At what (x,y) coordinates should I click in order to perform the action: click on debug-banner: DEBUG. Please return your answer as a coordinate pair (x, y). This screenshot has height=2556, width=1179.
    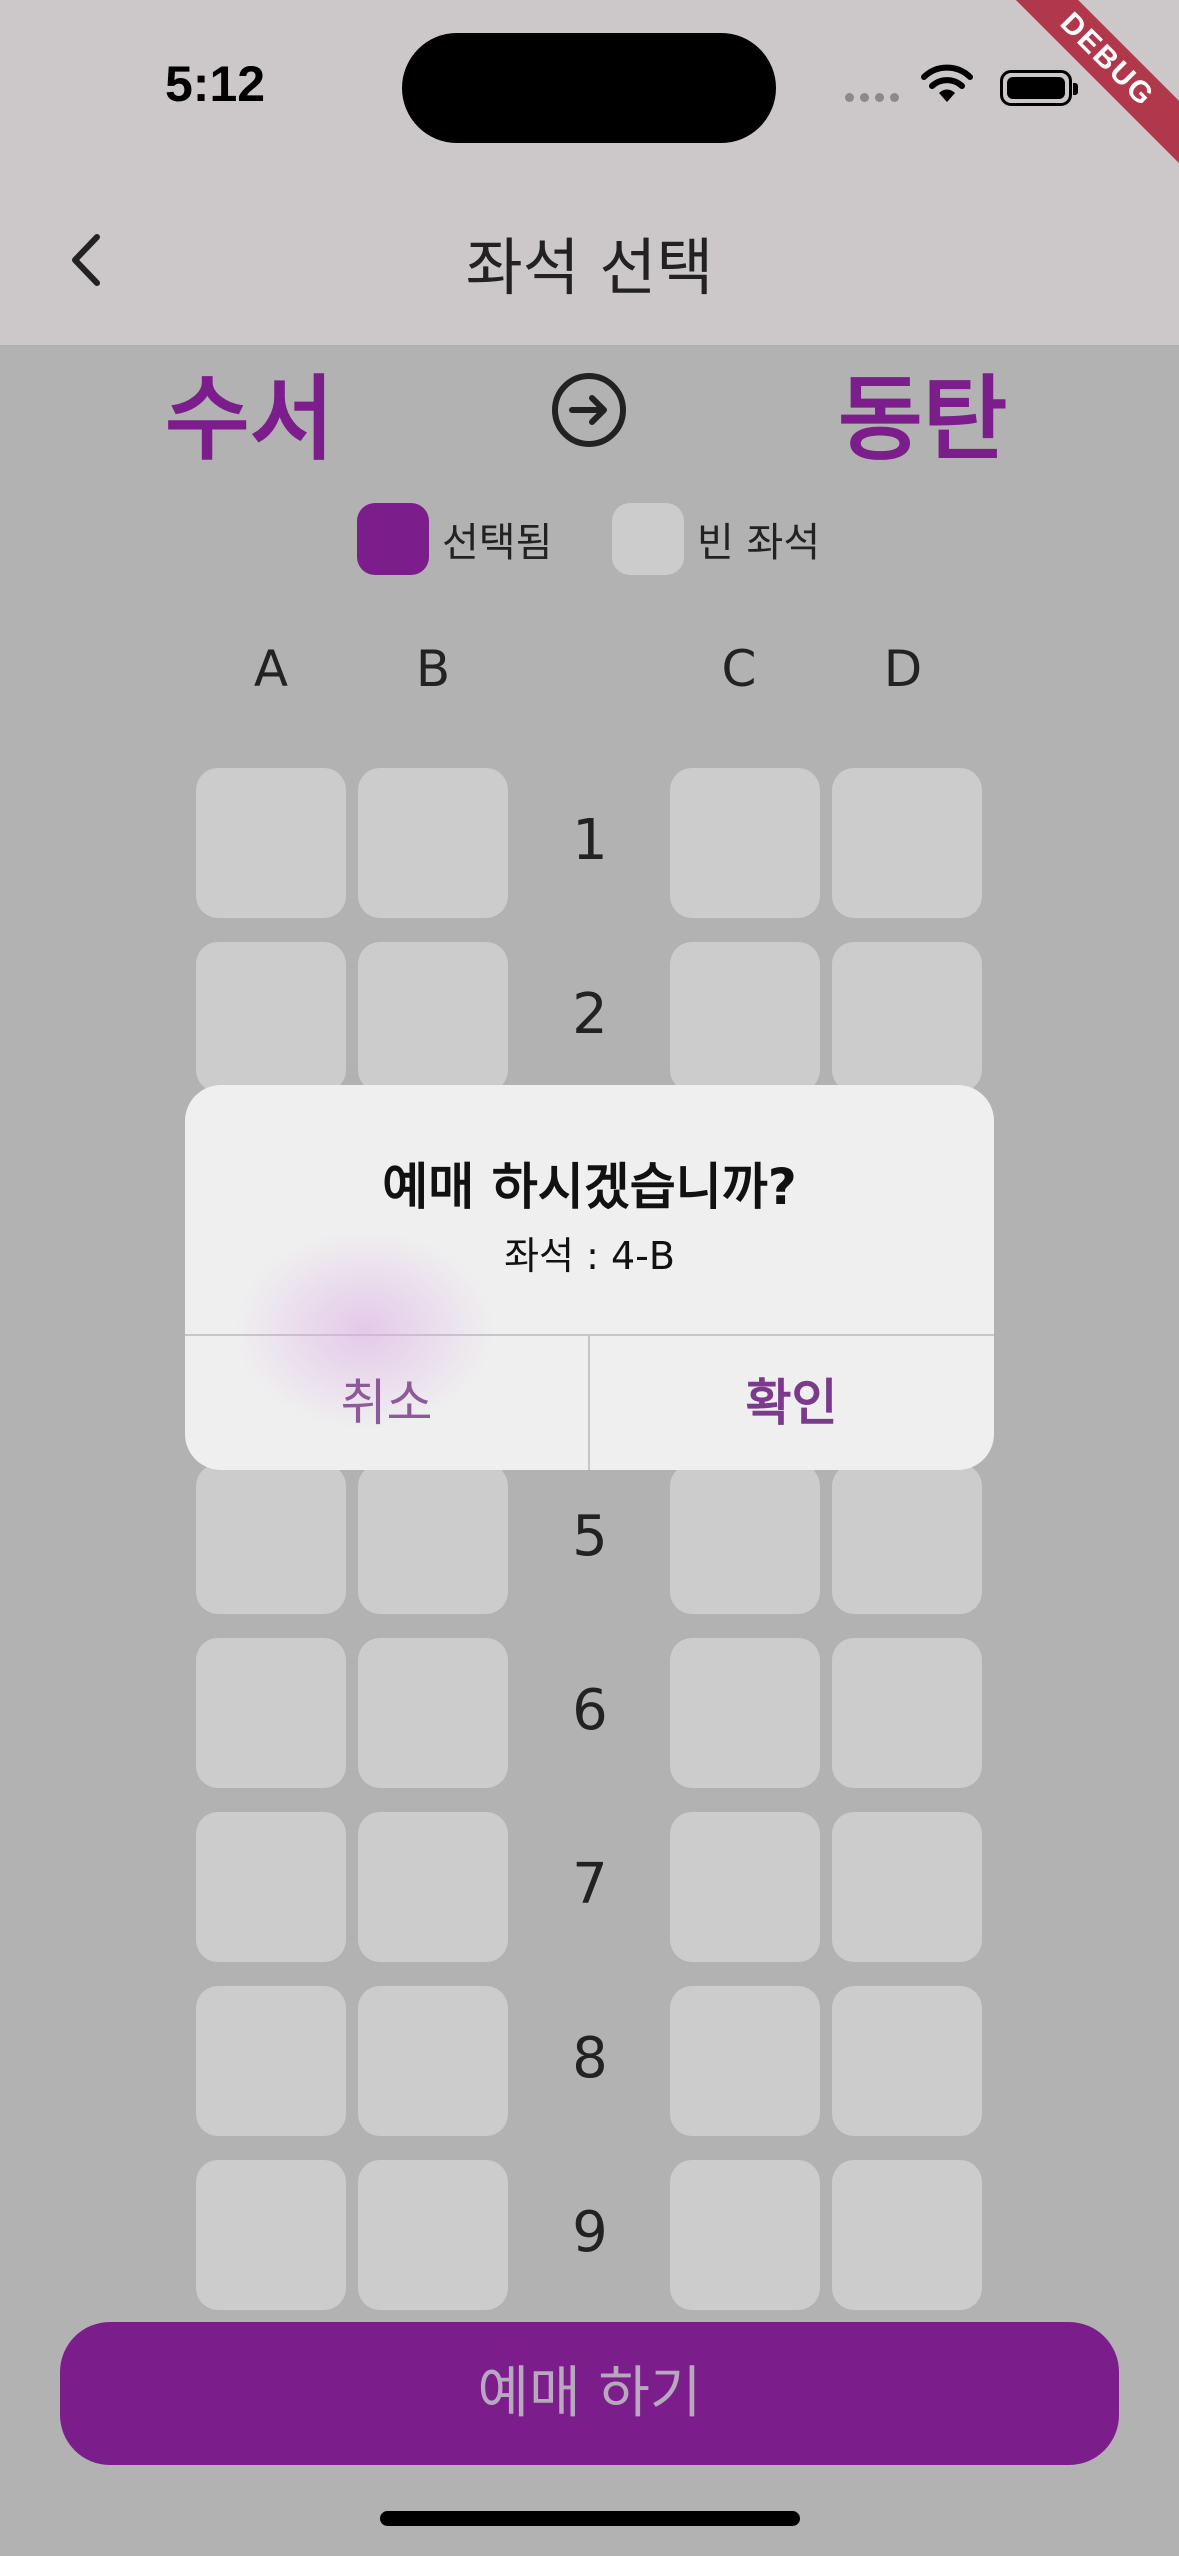
    Looking at the image, I should click on (1089, 90).